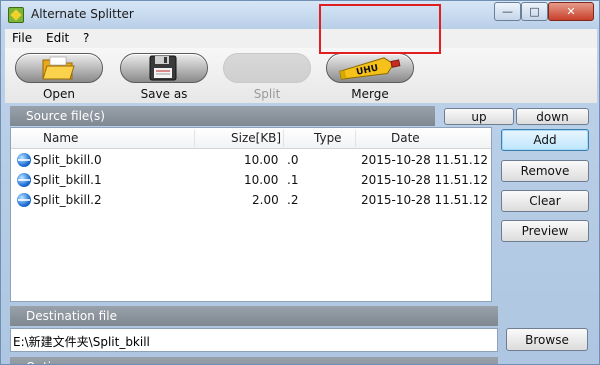 The height and width of the screenshot is (365, 600). I want to click on menu-edit: Edit, so click(57, 38).